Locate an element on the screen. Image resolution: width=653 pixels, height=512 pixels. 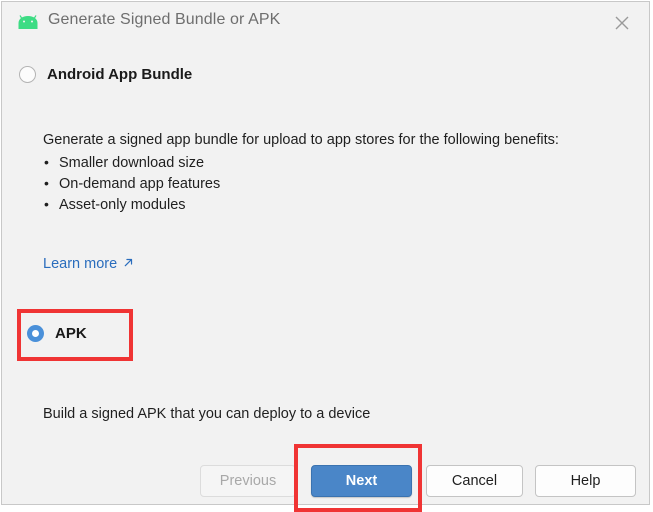
list-item: Smaller download size is located at coordinates (131, 163).